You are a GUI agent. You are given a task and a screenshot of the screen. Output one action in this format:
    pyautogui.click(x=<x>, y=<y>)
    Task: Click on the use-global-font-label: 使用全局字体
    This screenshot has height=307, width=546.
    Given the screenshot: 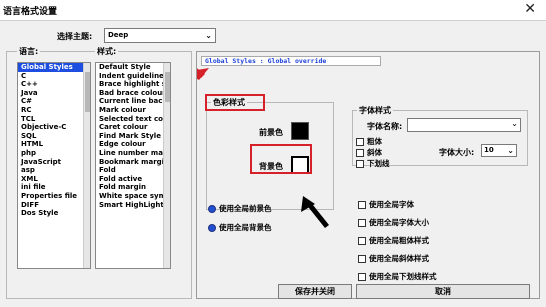 What is the action you would take?
    pyautogui.click(x=391, y=204)
    